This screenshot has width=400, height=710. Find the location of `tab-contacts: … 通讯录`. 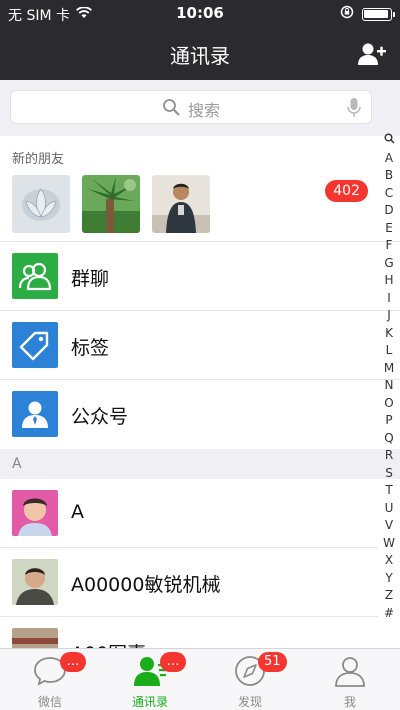

tab-contacts: … 通讯录 is located at coordinates (150, 679).